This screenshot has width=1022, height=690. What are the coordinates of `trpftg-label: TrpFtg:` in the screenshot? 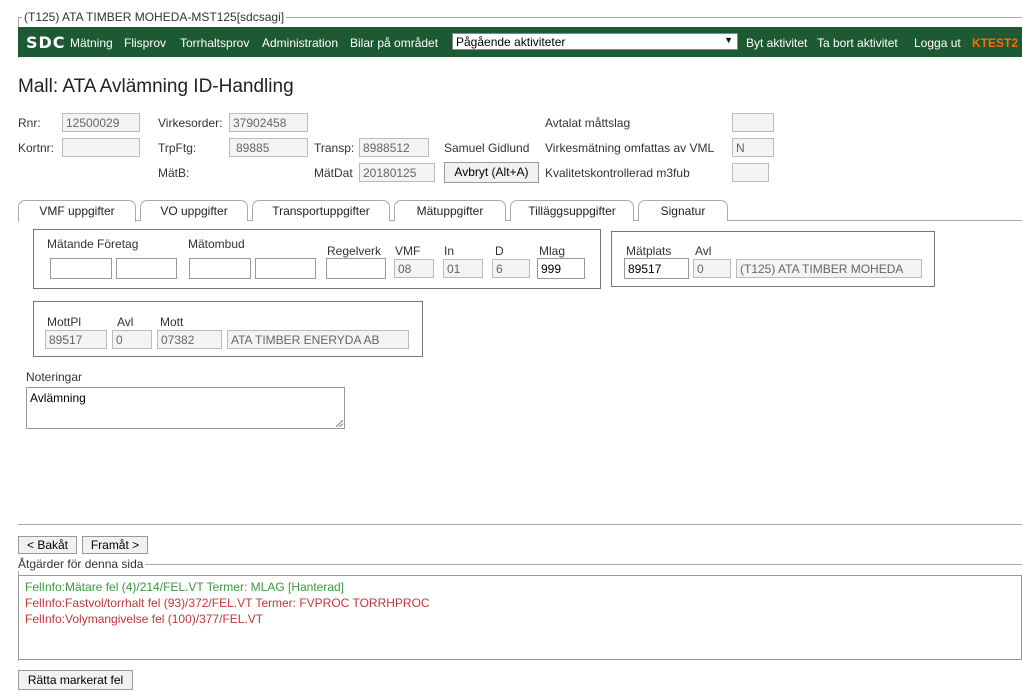 It's located at (177, 148).